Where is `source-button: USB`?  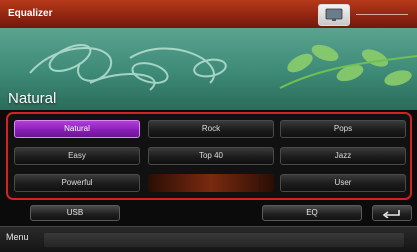 source-button: USB is located at coordinates (75, 213).